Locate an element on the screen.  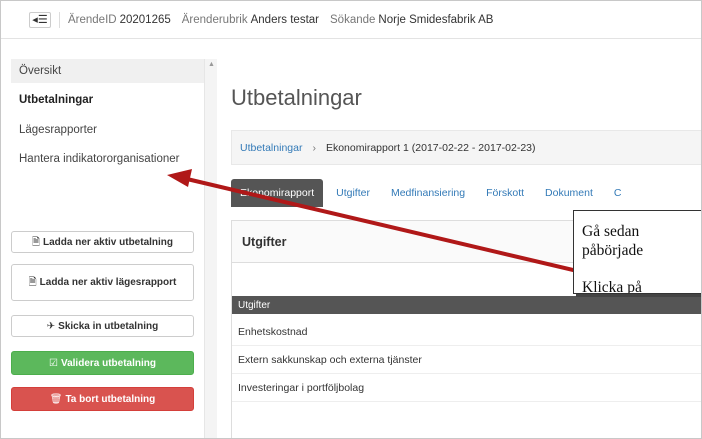
send-payment-label: Skicka in utbetalning is located at coordinates (108, 326).